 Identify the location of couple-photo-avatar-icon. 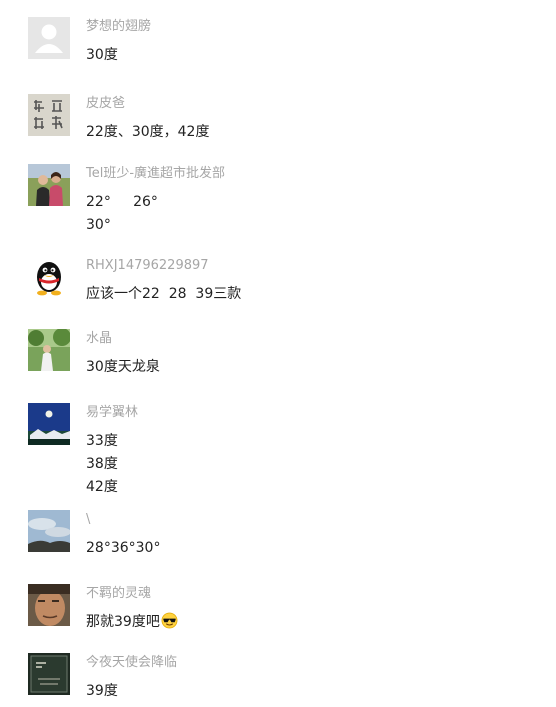
(49, 185).